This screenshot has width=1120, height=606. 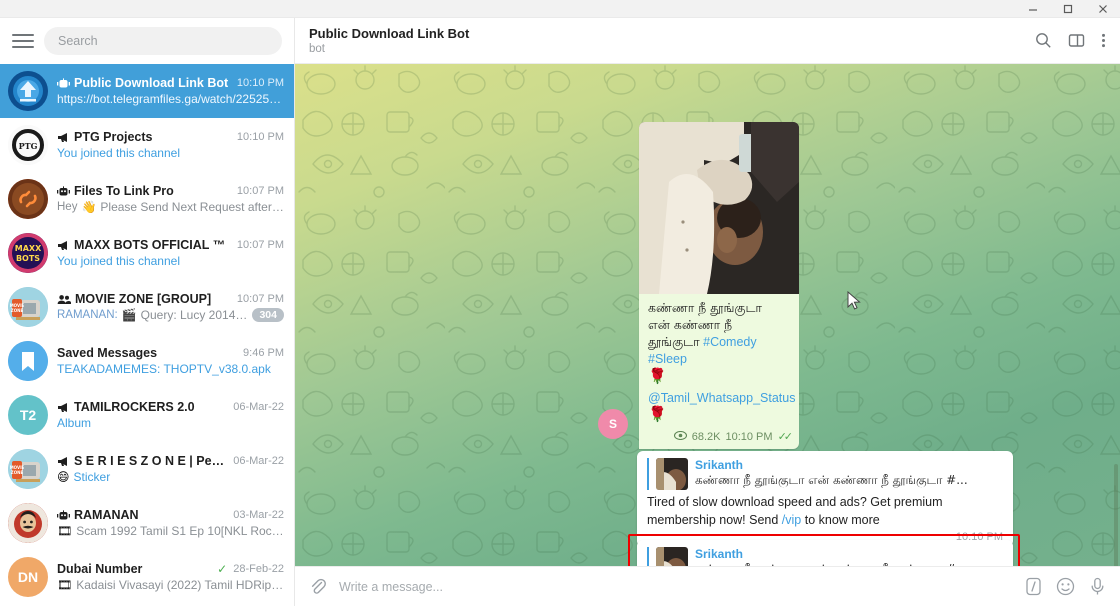 I want to click on close-icon, so click(x=1102, y=9).